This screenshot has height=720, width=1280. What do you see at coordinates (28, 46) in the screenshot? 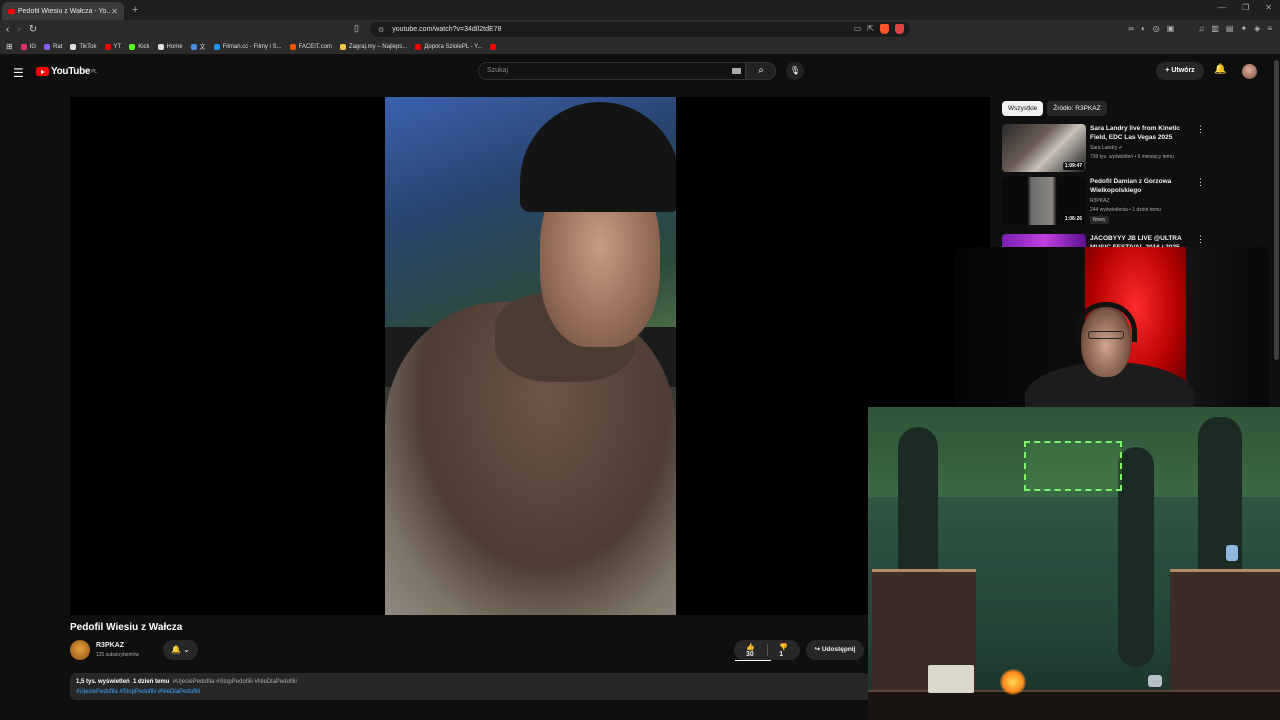
I see `bookmark-item: IG` at bounding box center [28, 46].